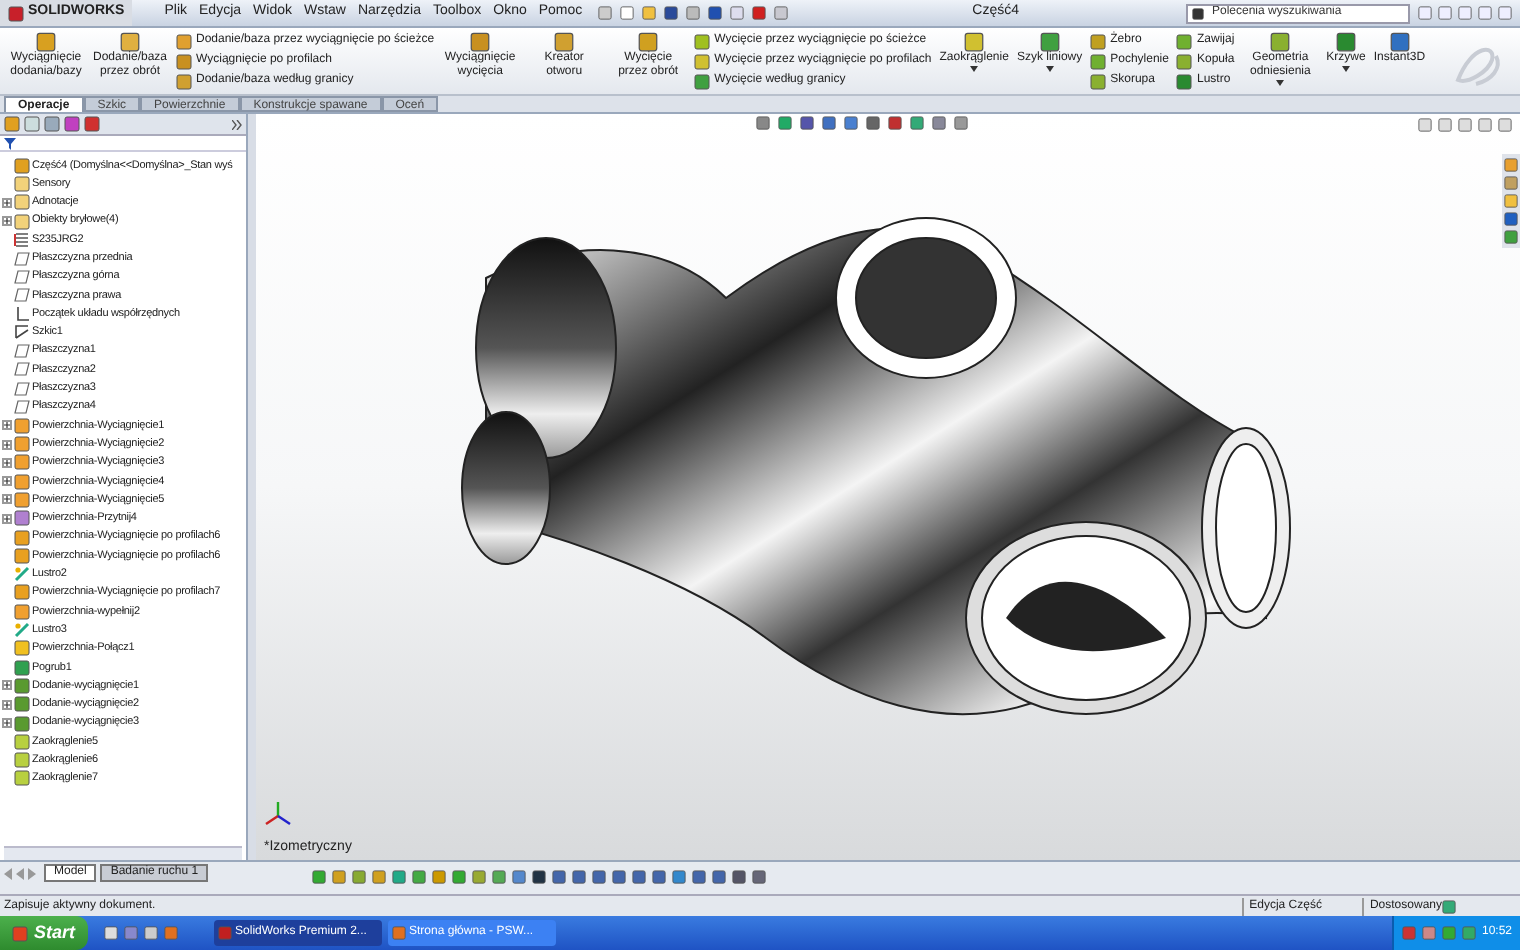 The image size is (1520, 950). What do you see at coordinates (22, 165) in the screenshot?
I see `part-icon` at bounding box center [22, 165].